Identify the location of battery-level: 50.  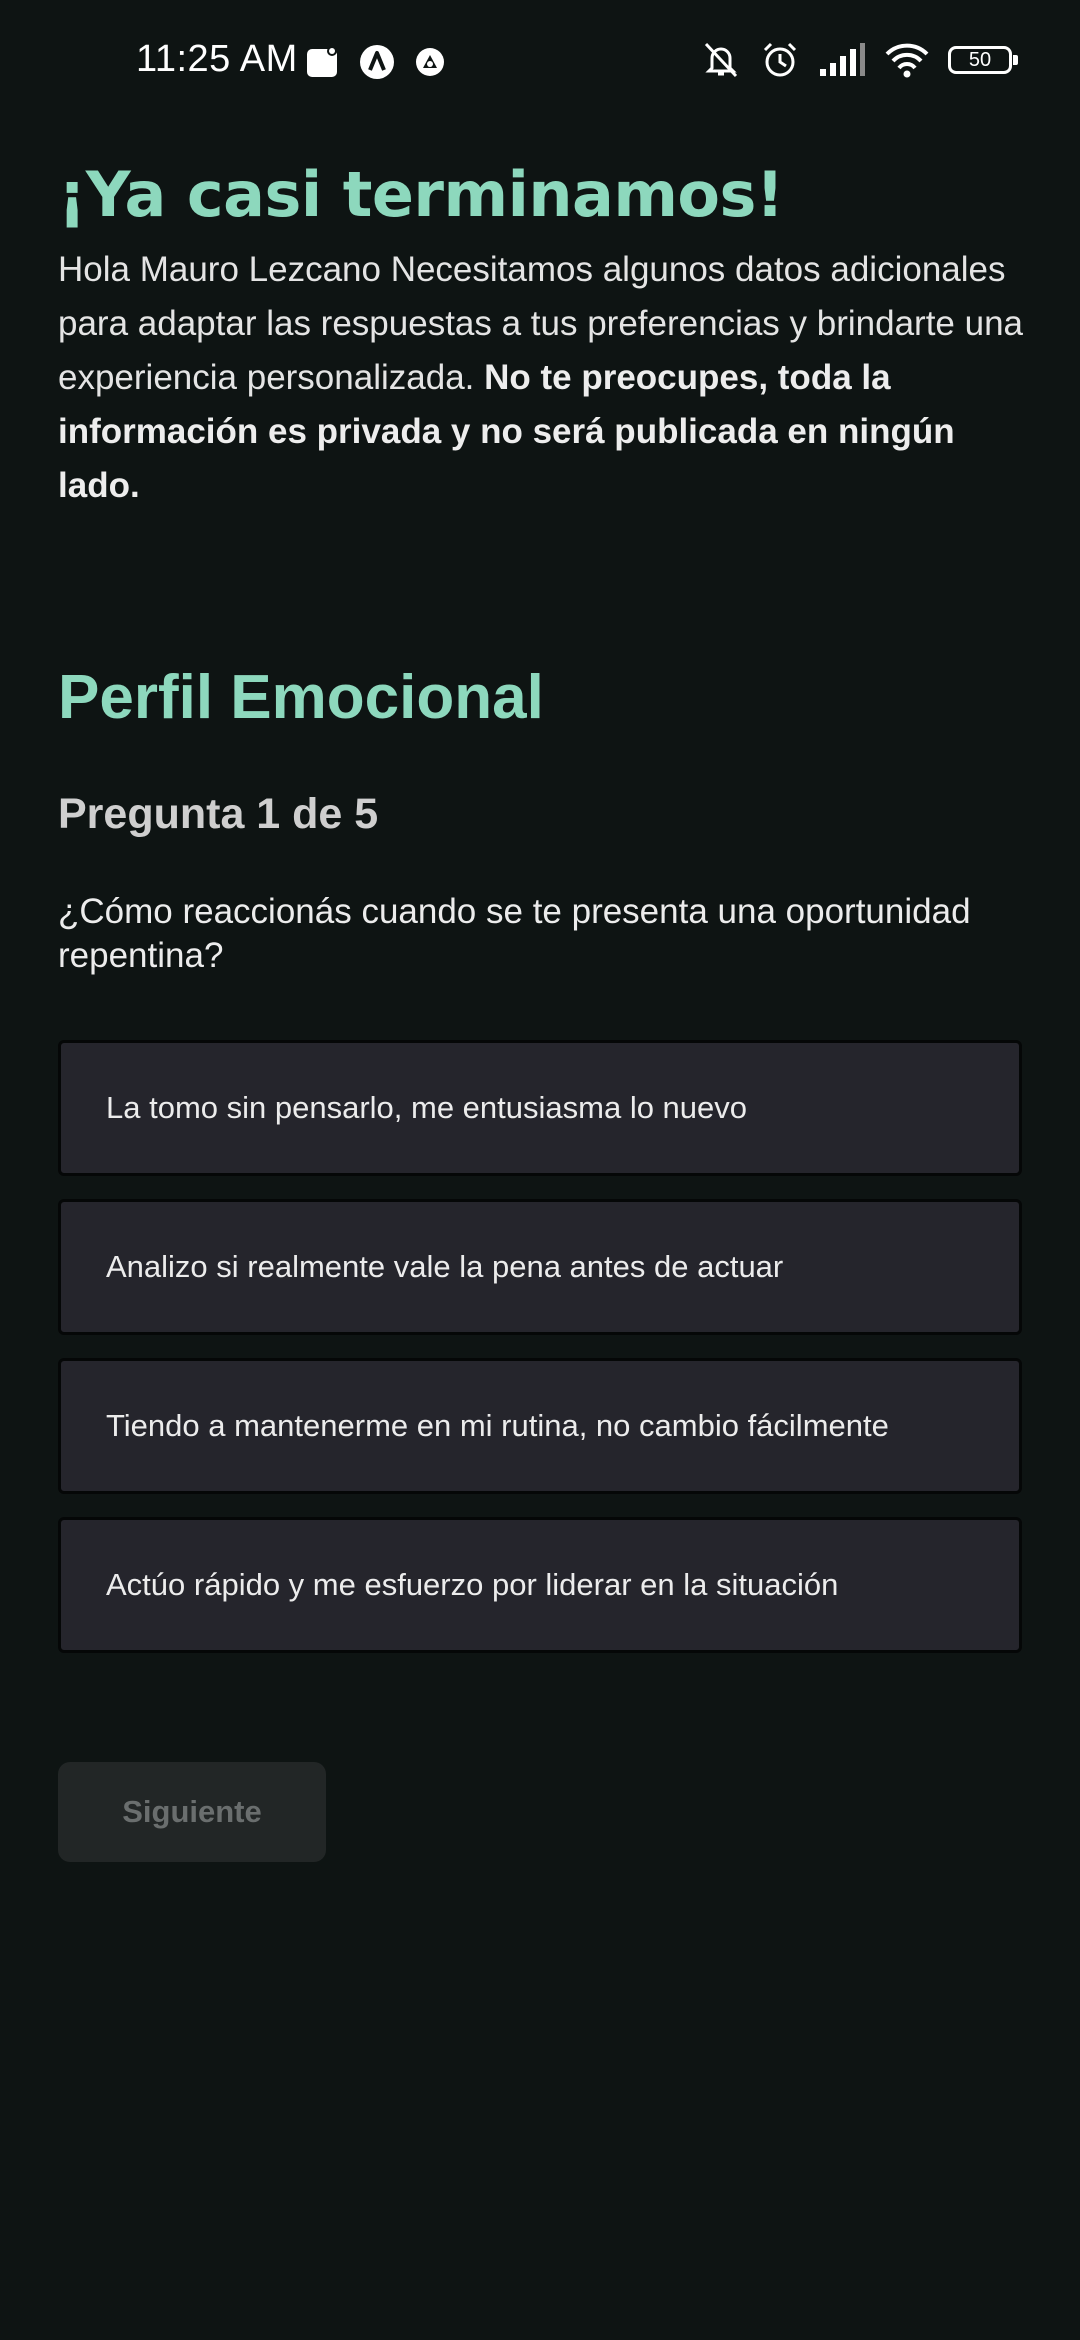
(980, 59).